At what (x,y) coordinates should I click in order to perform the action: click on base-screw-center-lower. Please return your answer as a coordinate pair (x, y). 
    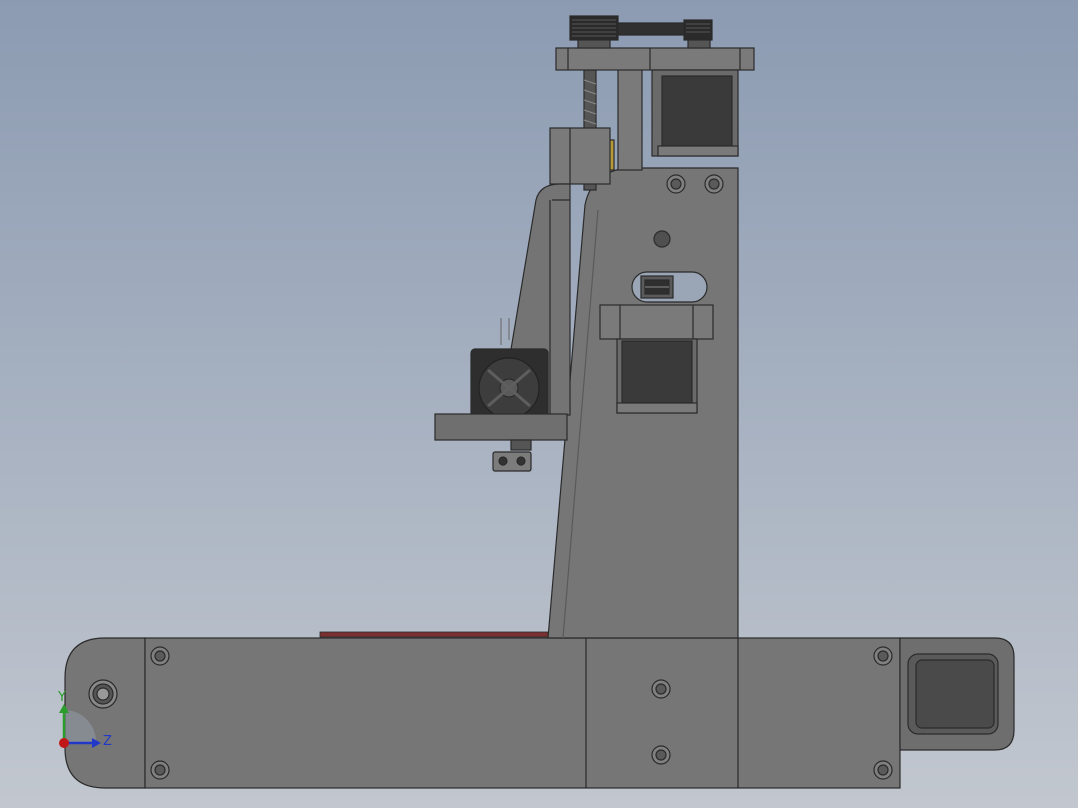
    Looking at the image, I should click on (661, 755).